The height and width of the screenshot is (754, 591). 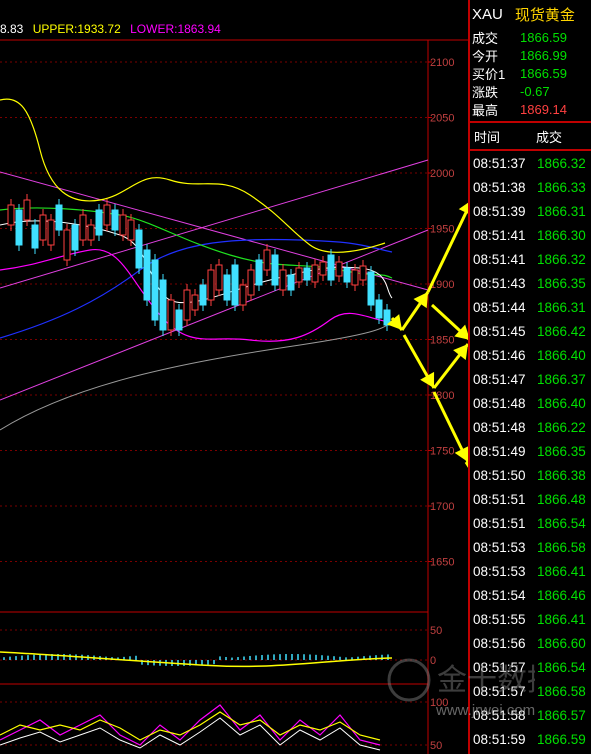 I want to click on trade-row: 08:51:59 1866.59, so click(x=530, y=739).